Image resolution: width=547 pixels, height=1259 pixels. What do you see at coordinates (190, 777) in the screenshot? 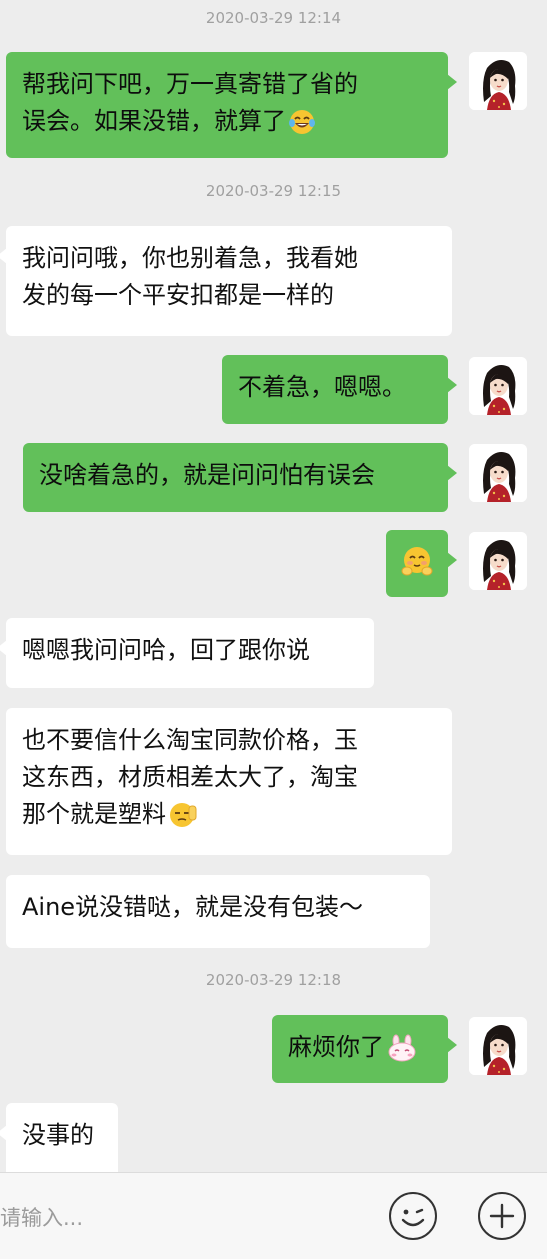
I see `message-line: 这东西，材质相差太大了，淘宝` at bounding box center [190, 777].